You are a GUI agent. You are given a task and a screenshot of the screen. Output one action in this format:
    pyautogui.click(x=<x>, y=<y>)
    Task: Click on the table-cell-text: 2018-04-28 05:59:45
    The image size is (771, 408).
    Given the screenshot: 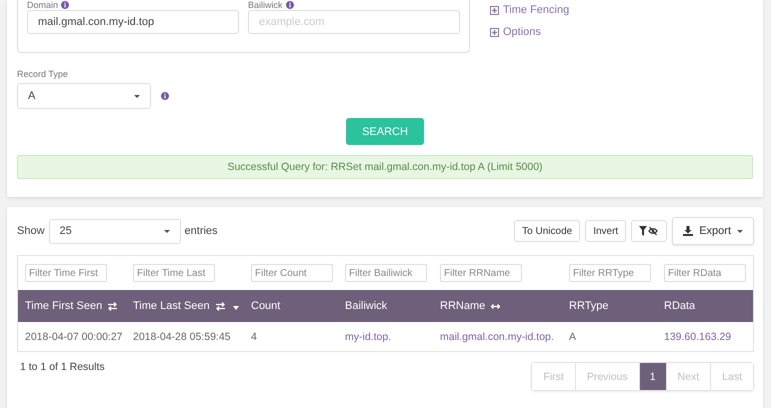 What is the action you would take?
    pyautogui.click(x=182, y=336)
    